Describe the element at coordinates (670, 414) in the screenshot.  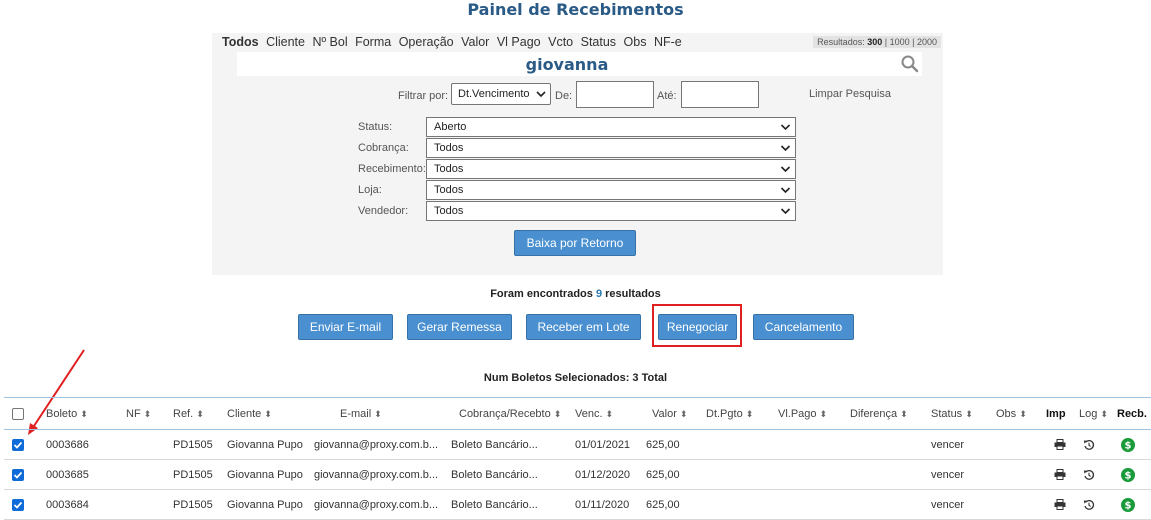
I see `col-valor: Valor ⬍` at that location.